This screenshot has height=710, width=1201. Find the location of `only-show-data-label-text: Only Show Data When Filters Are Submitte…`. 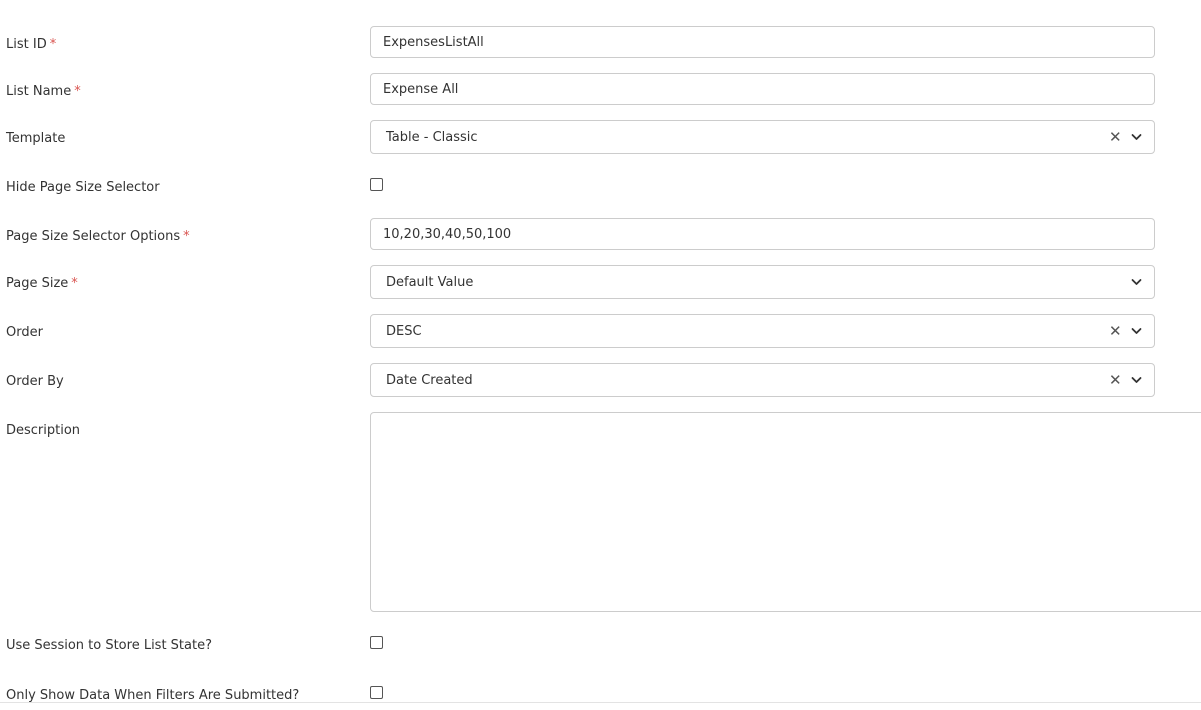

only-show-data-label-text: Only Show Data When Filters Are Submitte… is located at coordinates (153, 695).